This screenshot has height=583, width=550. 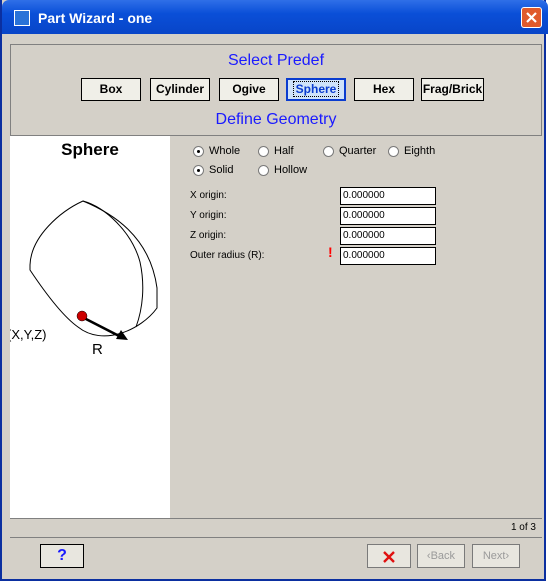 What do you see at coordinates (90, 149) in the screenshot?
I see `shape-title: Sphere` at bounding box center [90, 149].